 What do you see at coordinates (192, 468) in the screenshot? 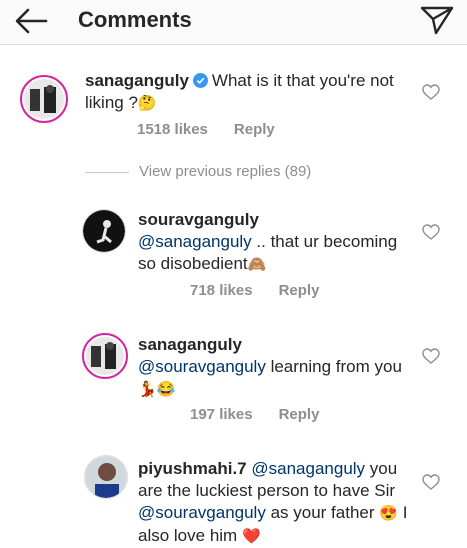
I see `comment-username: piyushmahi.7` at bounding box center [192, 468].